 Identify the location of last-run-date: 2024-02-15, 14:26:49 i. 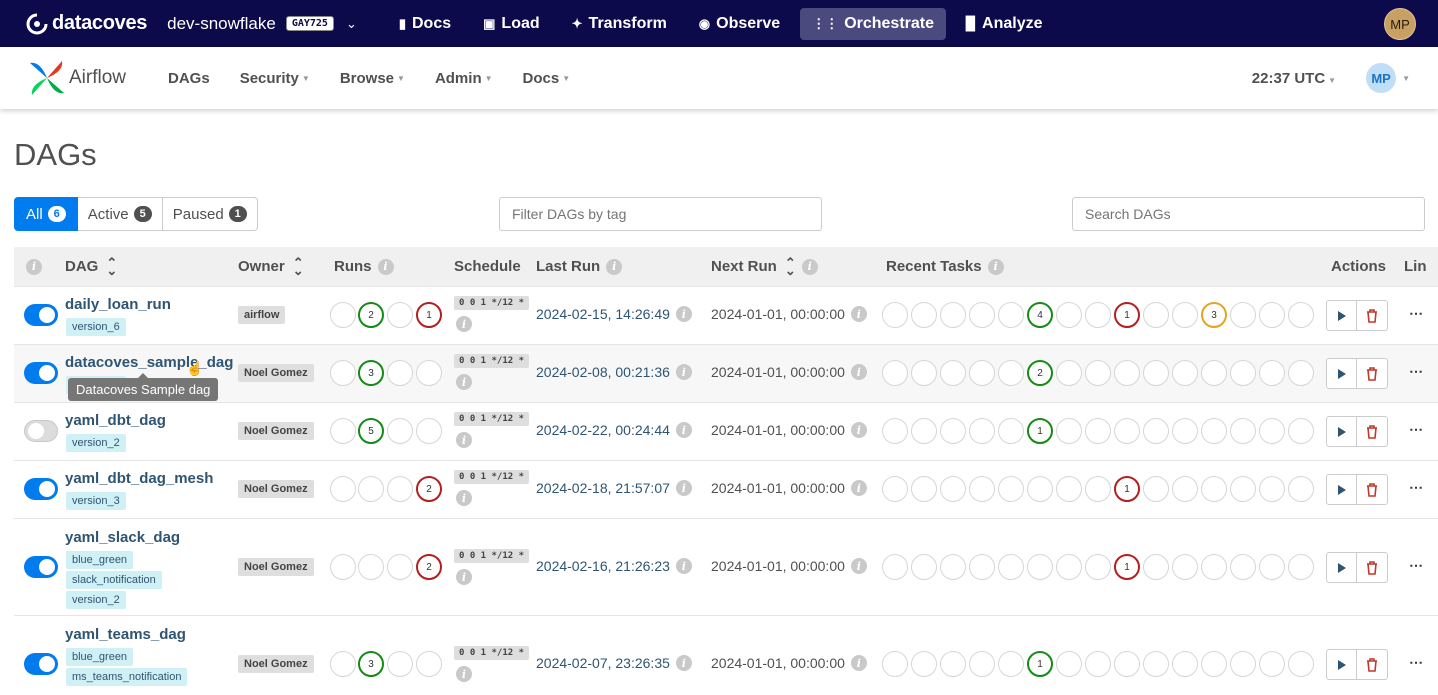
(614, 314).